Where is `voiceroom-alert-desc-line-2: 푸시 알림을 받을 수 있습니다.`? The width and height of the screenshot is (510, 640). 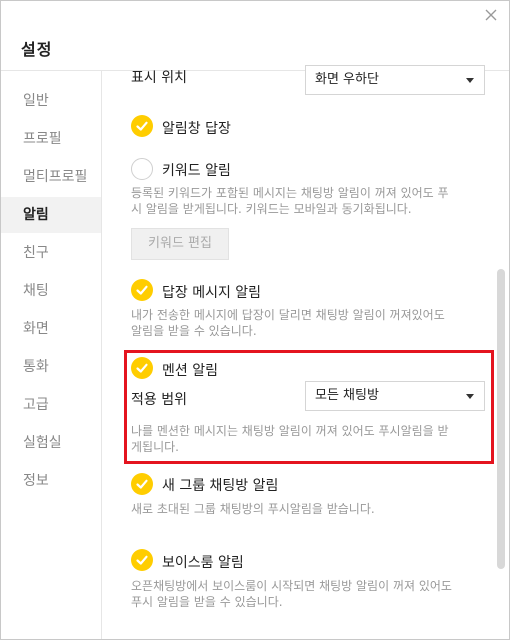 voiceroom-alert-desc-line-2: 푸시 알림을 받을 수 있습니다. is located at coordinates (207, 602).